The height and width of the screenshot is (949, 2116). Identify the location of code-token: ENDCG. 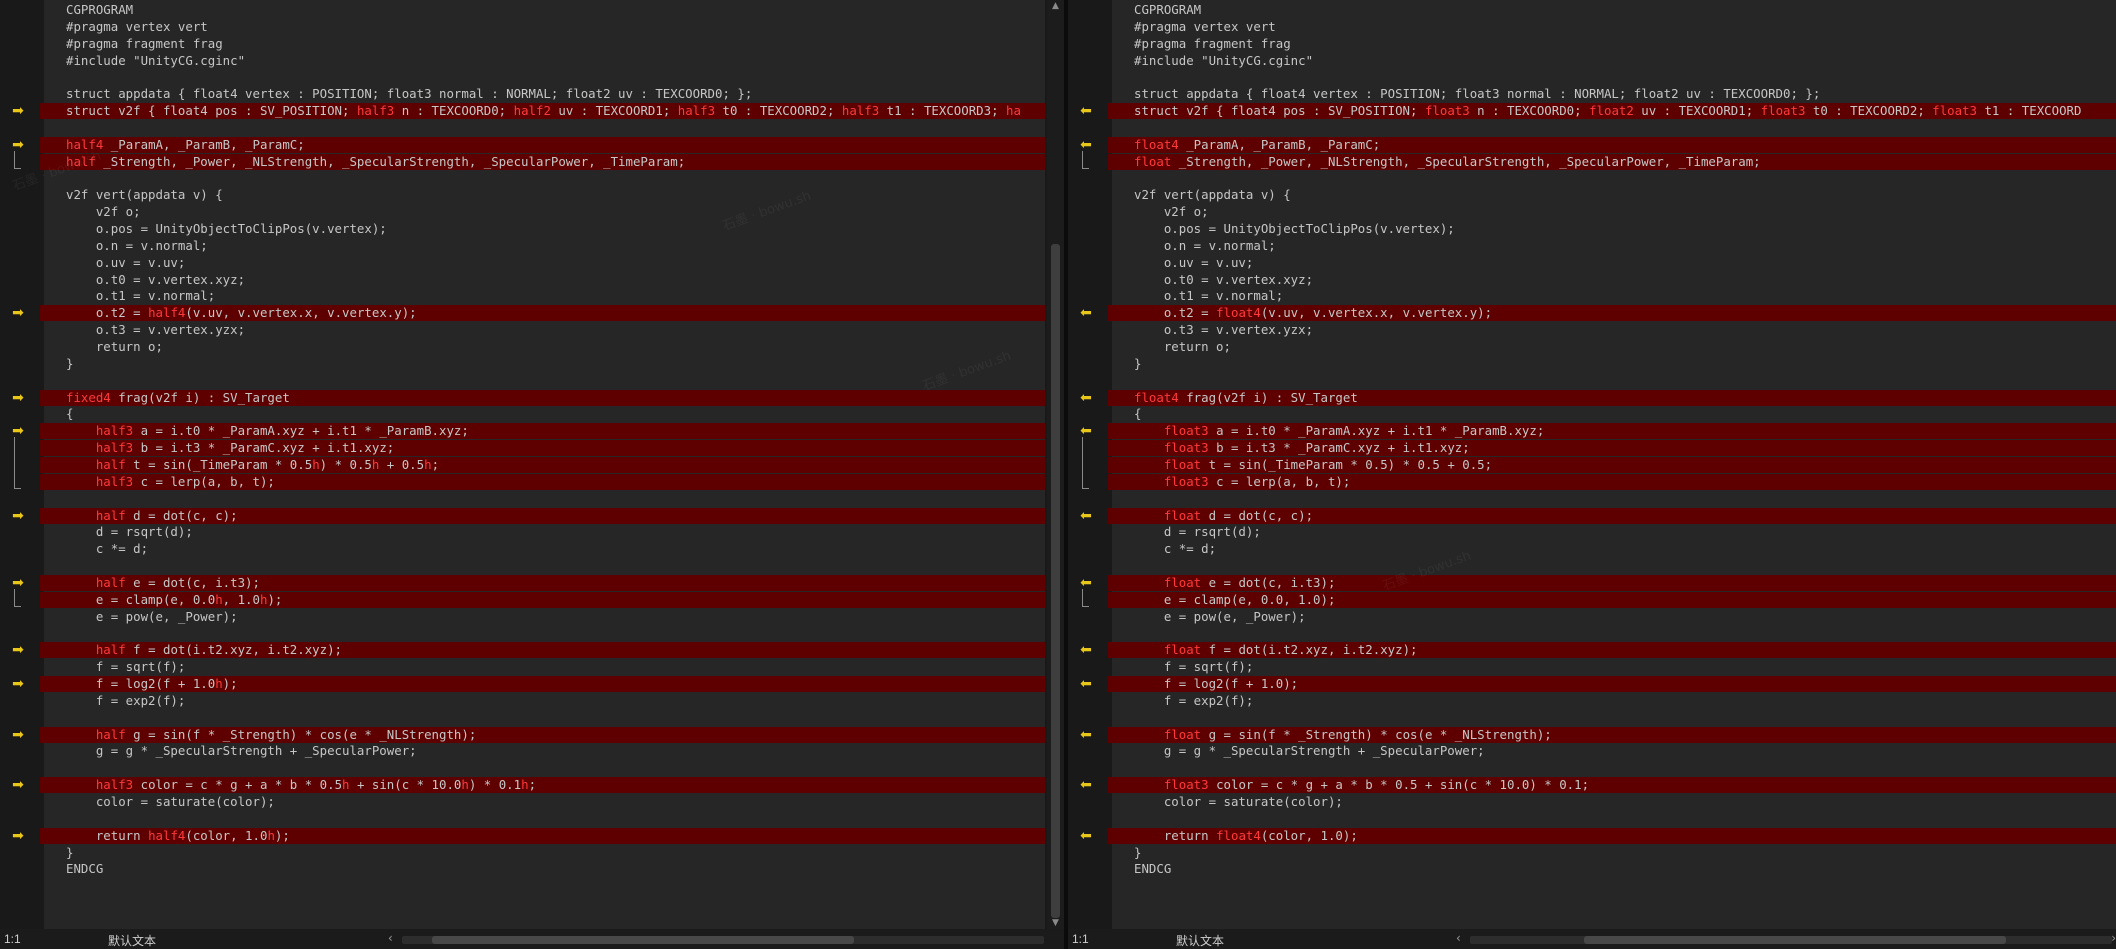
(1153, 869).